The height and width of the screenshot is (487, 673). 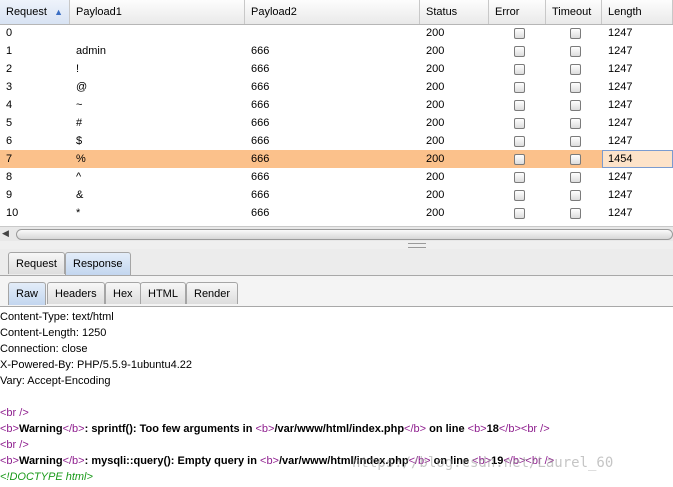 I want to click on column-header-request: Request ▲, so click(x=35, y=12).